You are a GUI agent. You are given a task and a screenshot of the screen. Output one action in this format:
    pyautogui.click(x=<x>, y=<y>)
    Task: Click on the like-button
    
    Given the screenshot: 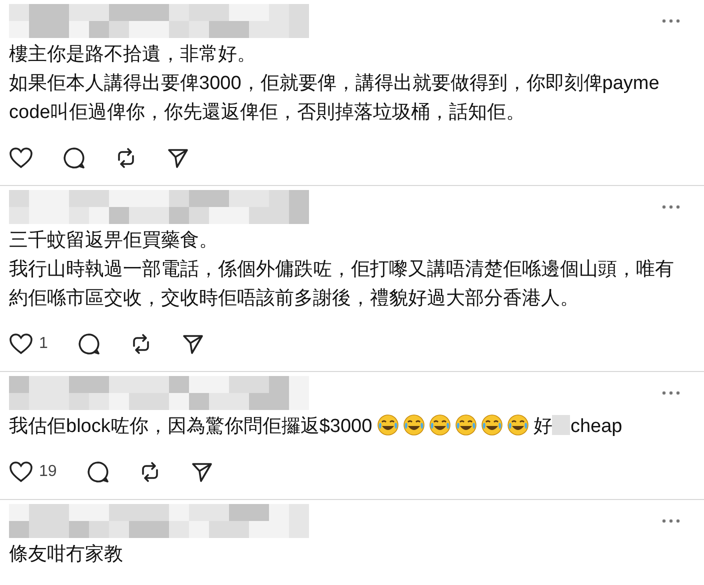 What is the action you would take?
    pyautogui.click(x=21, y=158)
    